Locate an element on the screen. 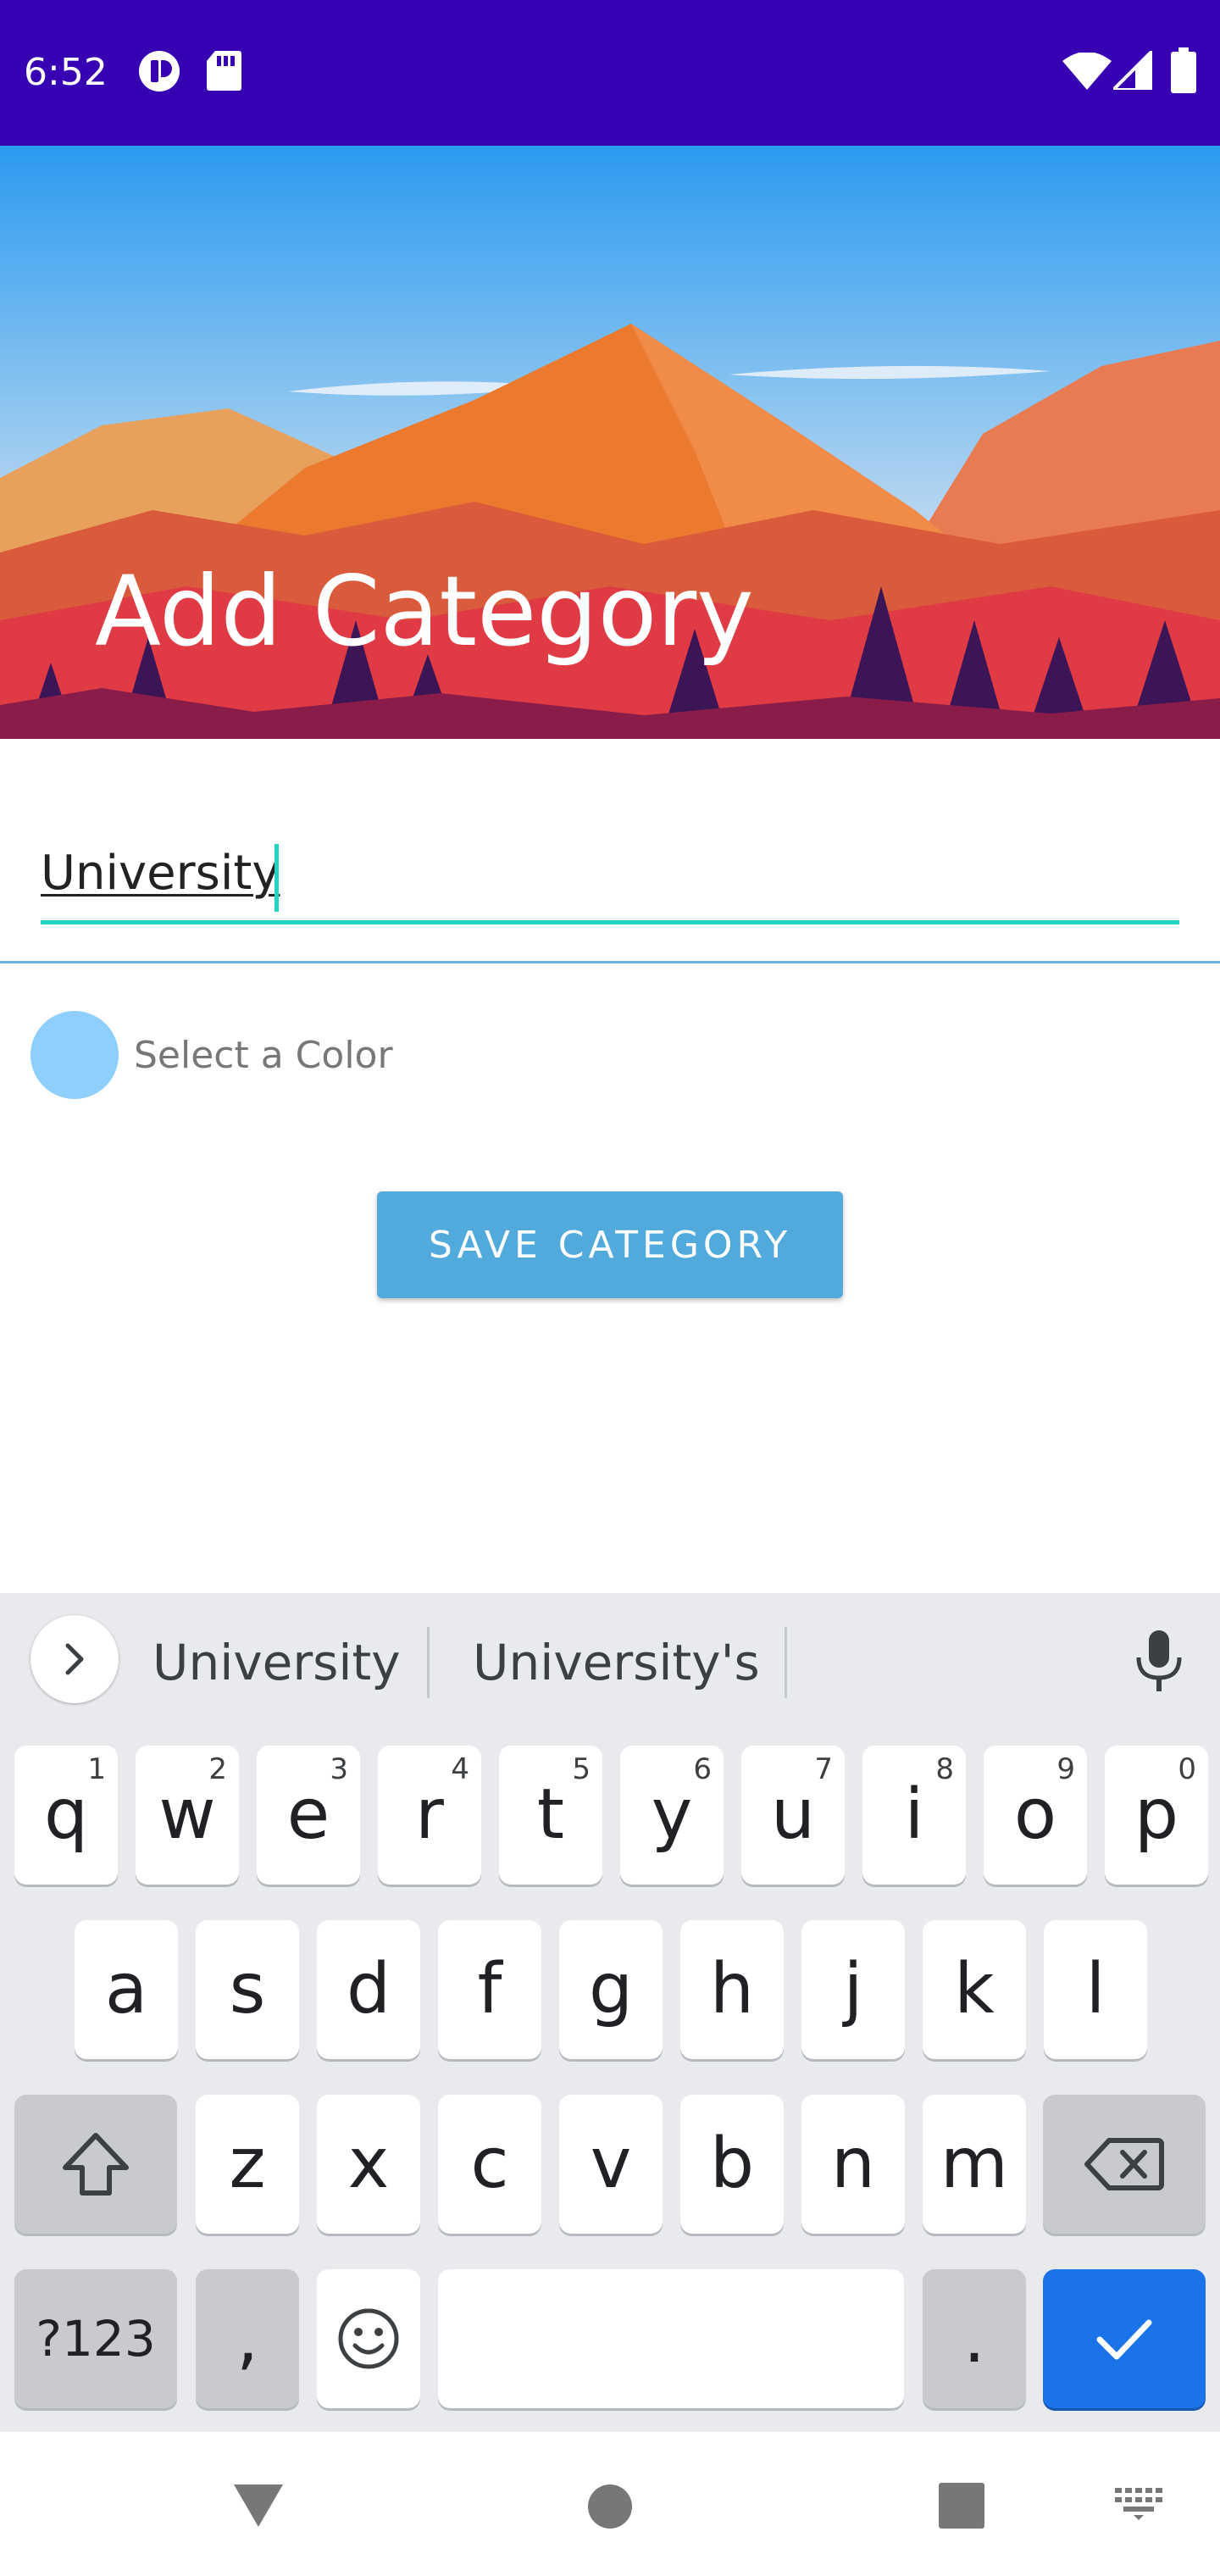  key-j: j is located at coordinates (853, 1989).